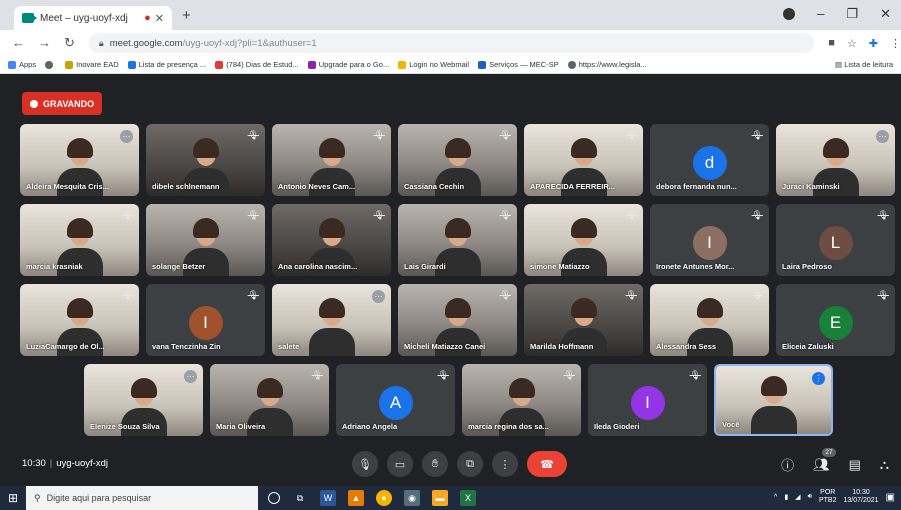 The width and height of the screenshot is (901, 510). What do you see at coordinates (807, 266) in the screenshot?
I see `participant-name: Laira Pedroso` at bounding box center [807, 266].